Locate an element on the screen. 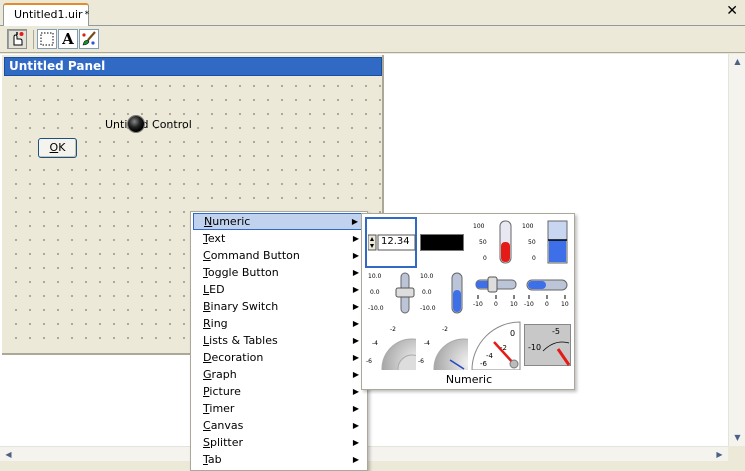 The image size is (745, 471). menu-item-label: Picture is located at coordinates (222, 391).